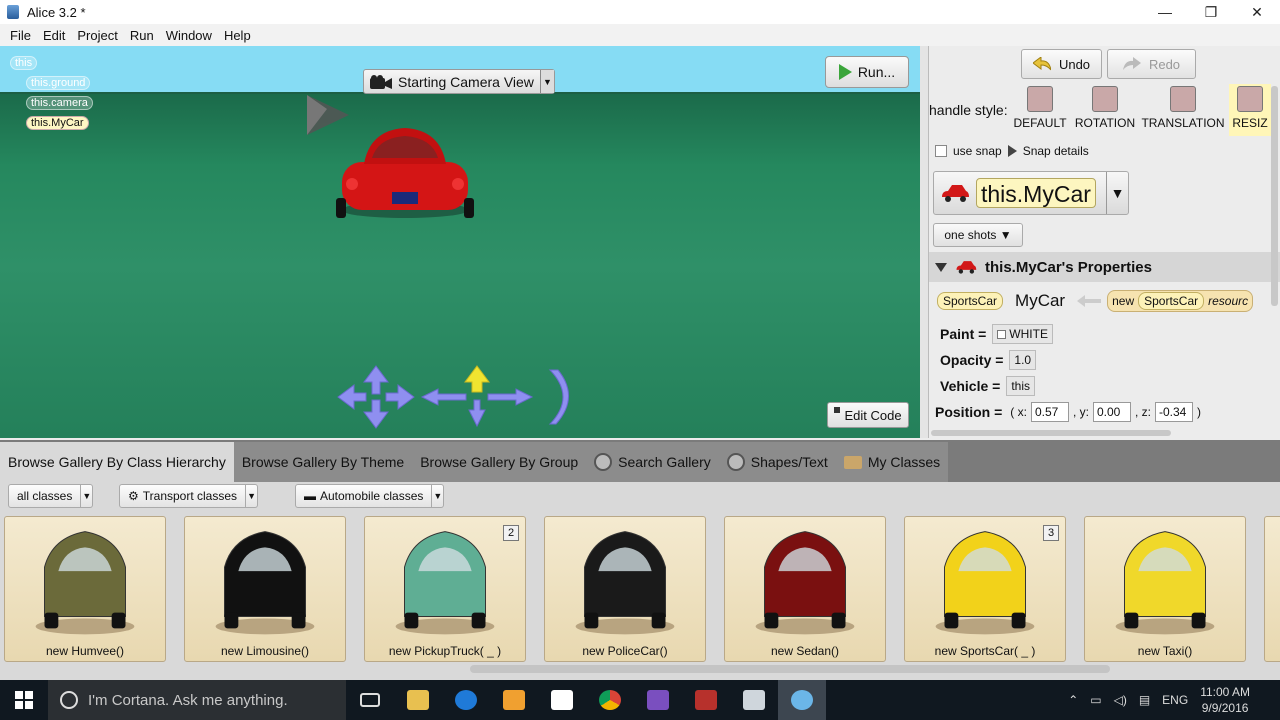  I want to click on language-indicator: ENG, so click(1175, 700).